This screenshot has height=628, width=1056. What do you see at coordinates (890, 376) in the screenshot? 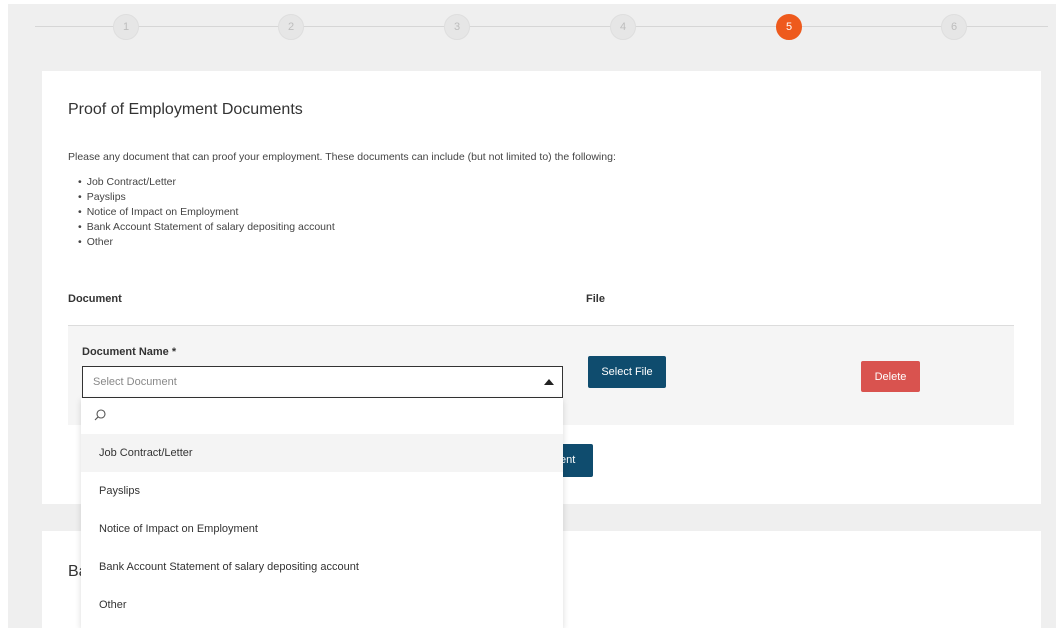
I see `delete-button: Delete` at bounding box center [890, 376].